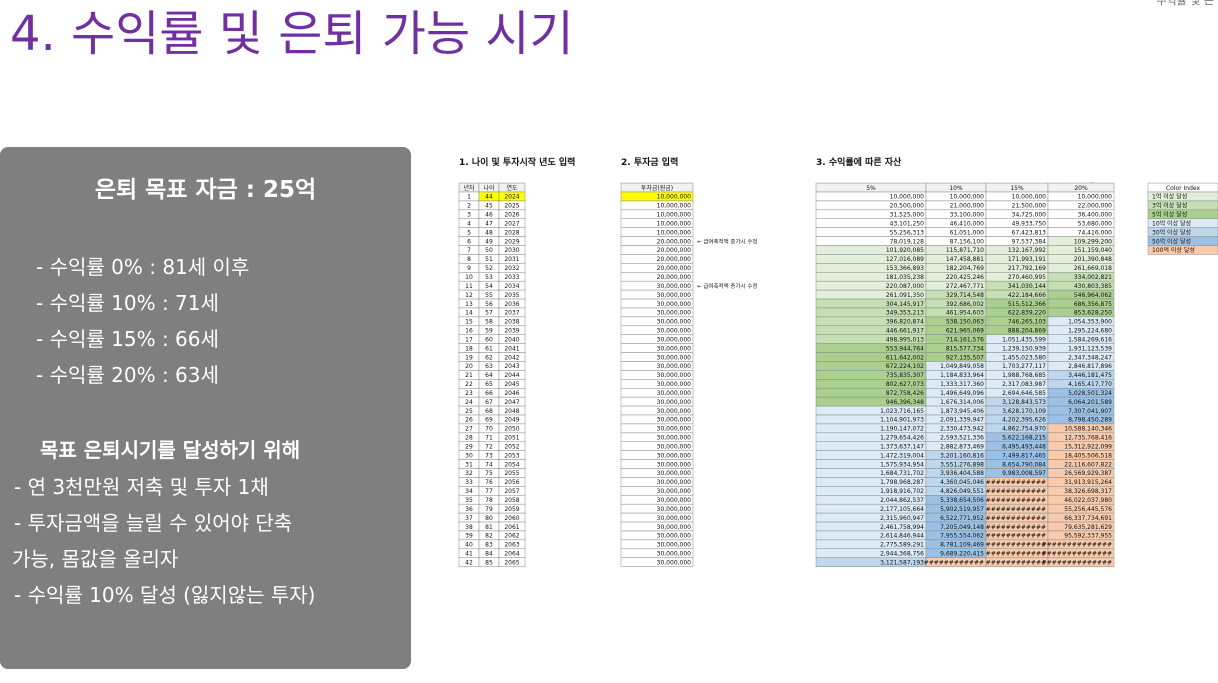  Describe the element at coordinates (871, 188) in the screenshot. I see `header-label: 5%` at that location.